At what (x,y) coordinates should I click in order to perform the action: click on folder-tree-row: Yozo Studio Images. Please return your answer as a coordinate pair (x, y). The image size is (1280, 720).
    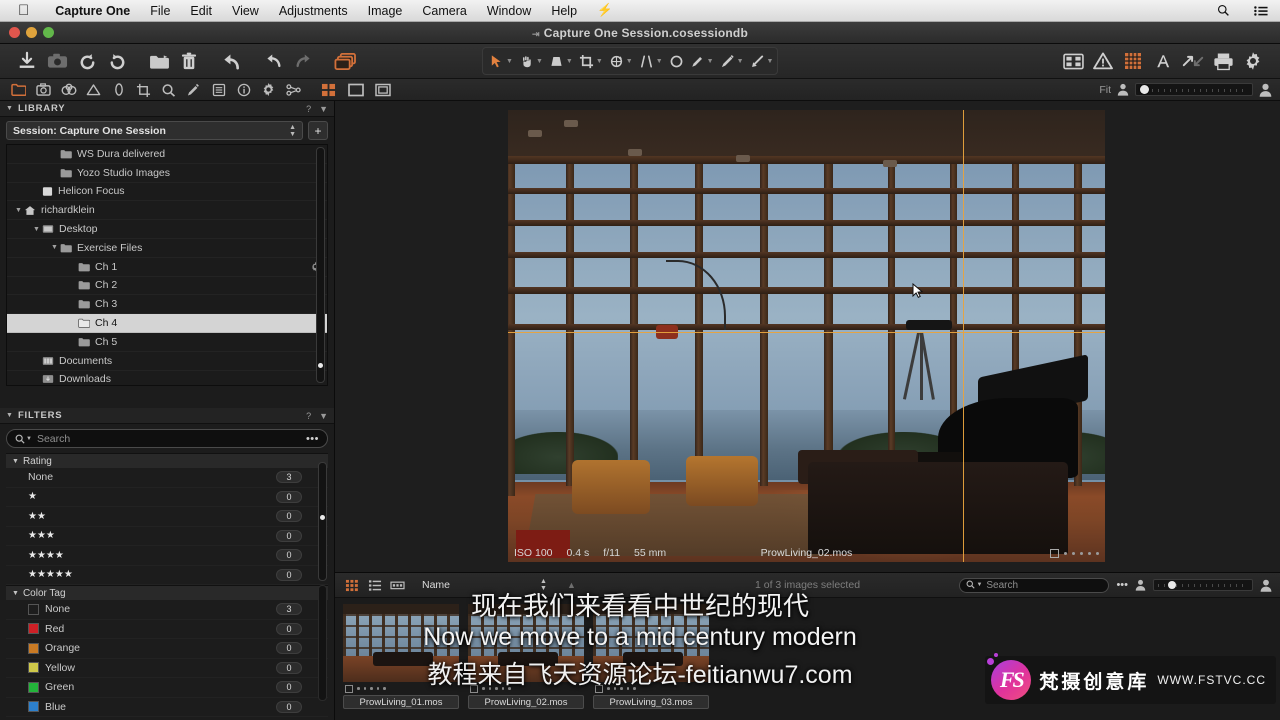
    Looking at the image, I should click on (167, 173).